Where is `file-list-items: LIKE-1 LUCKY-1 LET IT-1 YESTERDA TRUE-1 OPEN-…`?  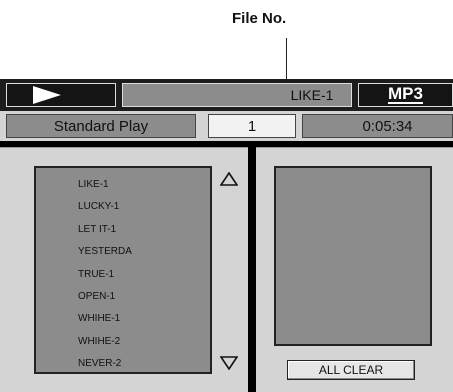 file-list-items: LIKE-1 LUCKY-1 LET IT-1 YESTERDA TRUE-1 OPEN-… is located at coordinates (105, 275).